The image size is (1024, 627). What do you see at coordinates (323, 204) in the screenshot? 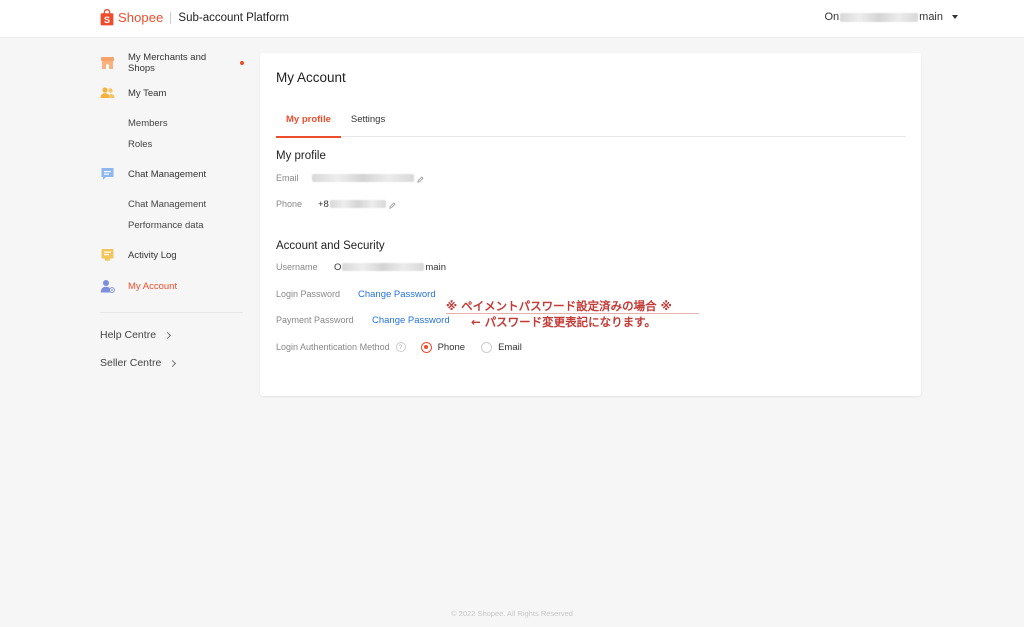
I see `phone-prefix: +8` at bounding box center [323, 204].